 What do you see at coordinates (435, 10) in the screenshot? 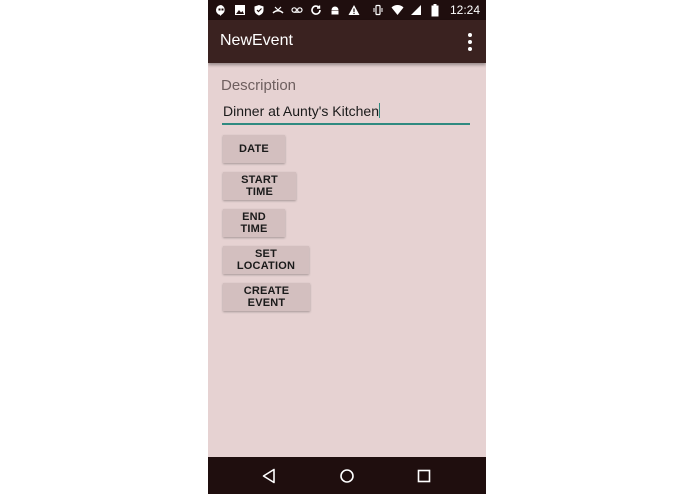
I see `battery-icon` at bounding box center [435, 10].